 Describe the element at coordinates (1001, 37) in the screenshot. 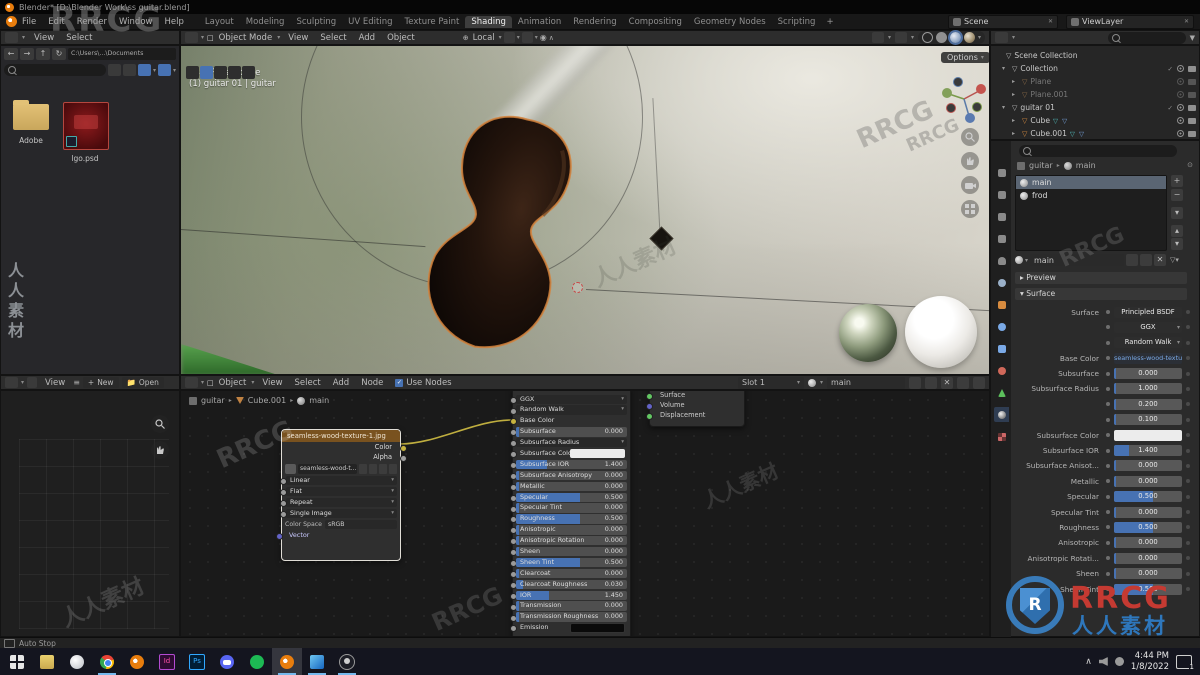

I see `outliner-editor-icon` at that location.